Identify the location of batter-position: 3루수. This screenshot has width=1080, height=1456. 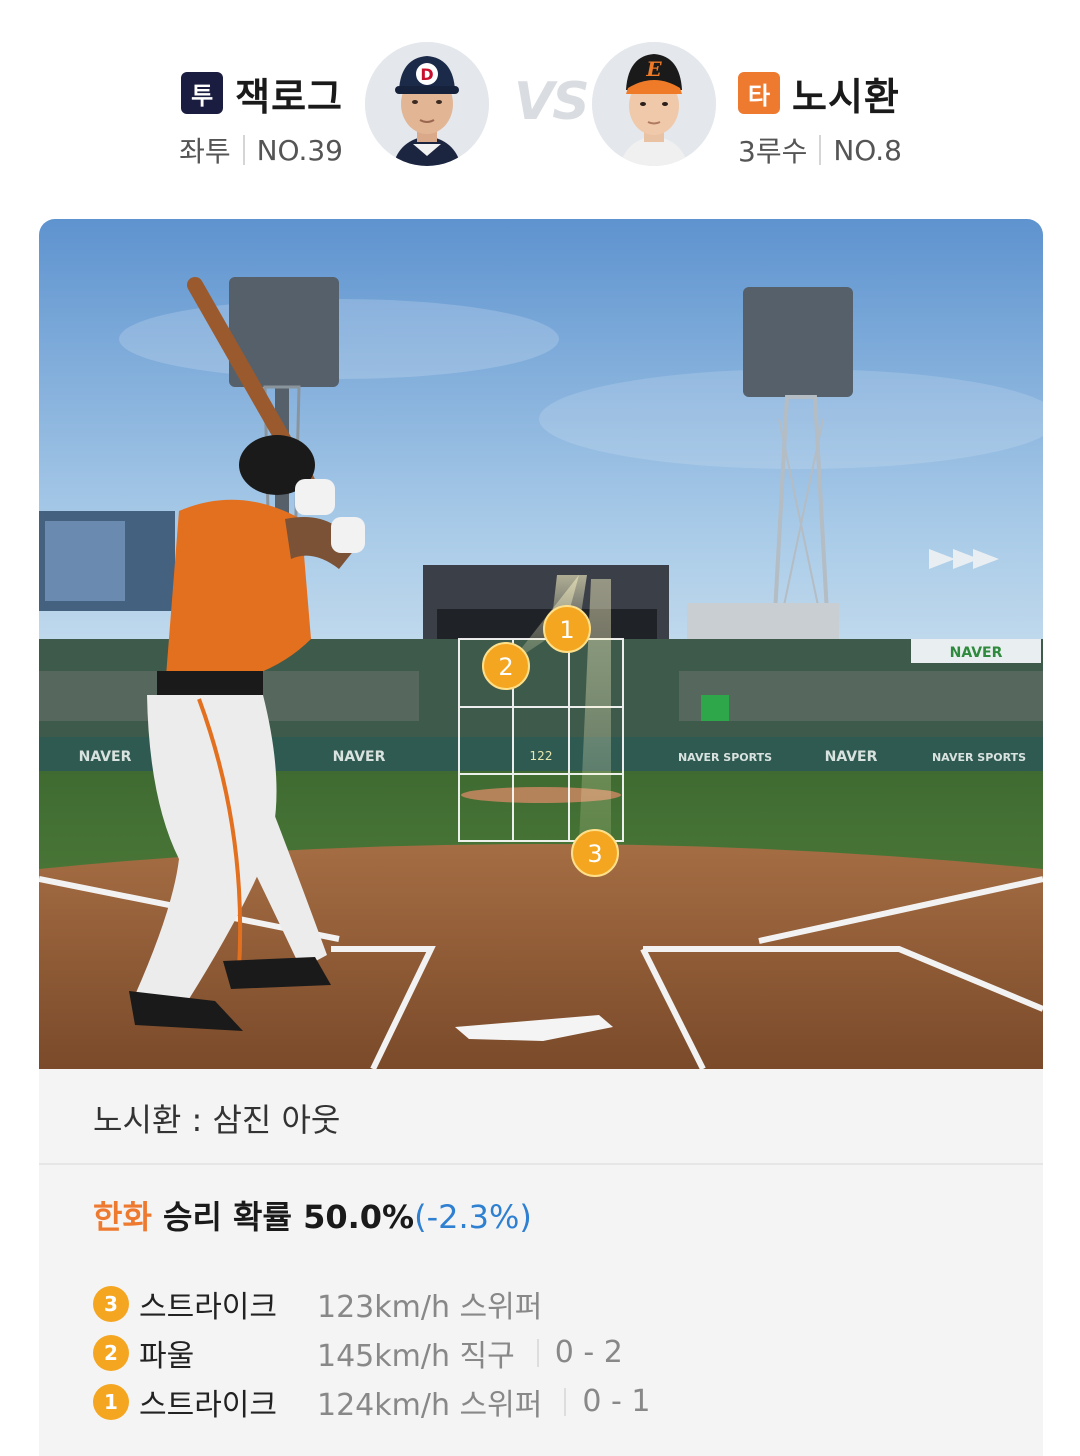
(773, 151).